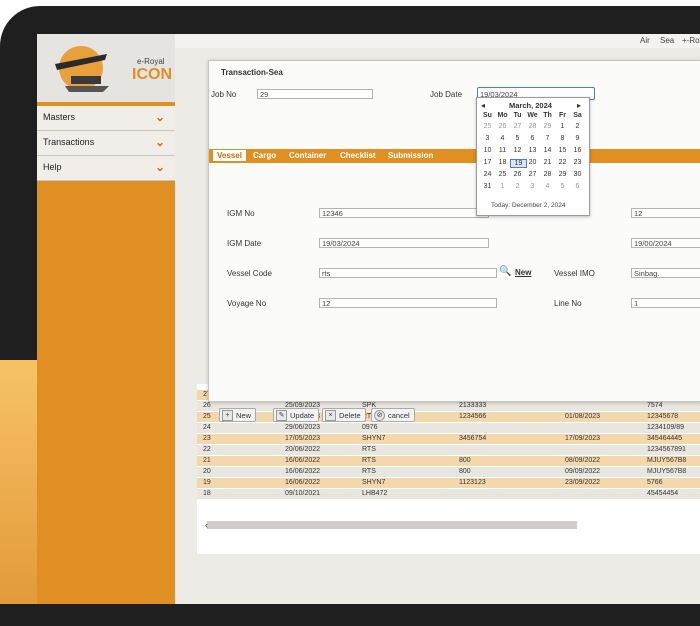 The height and width of the screenshot is (626, 700). Describe the element at coordinates (645, 40) in the screenshot. I see `top-link-air: Air` at that location.